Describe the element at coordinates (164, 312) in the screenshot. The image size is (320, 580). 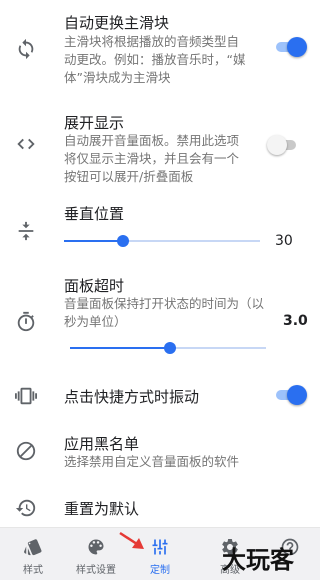
I see `setting-description: 音量面板保持打开状态的时间为（以 秒为单位）` at that location.